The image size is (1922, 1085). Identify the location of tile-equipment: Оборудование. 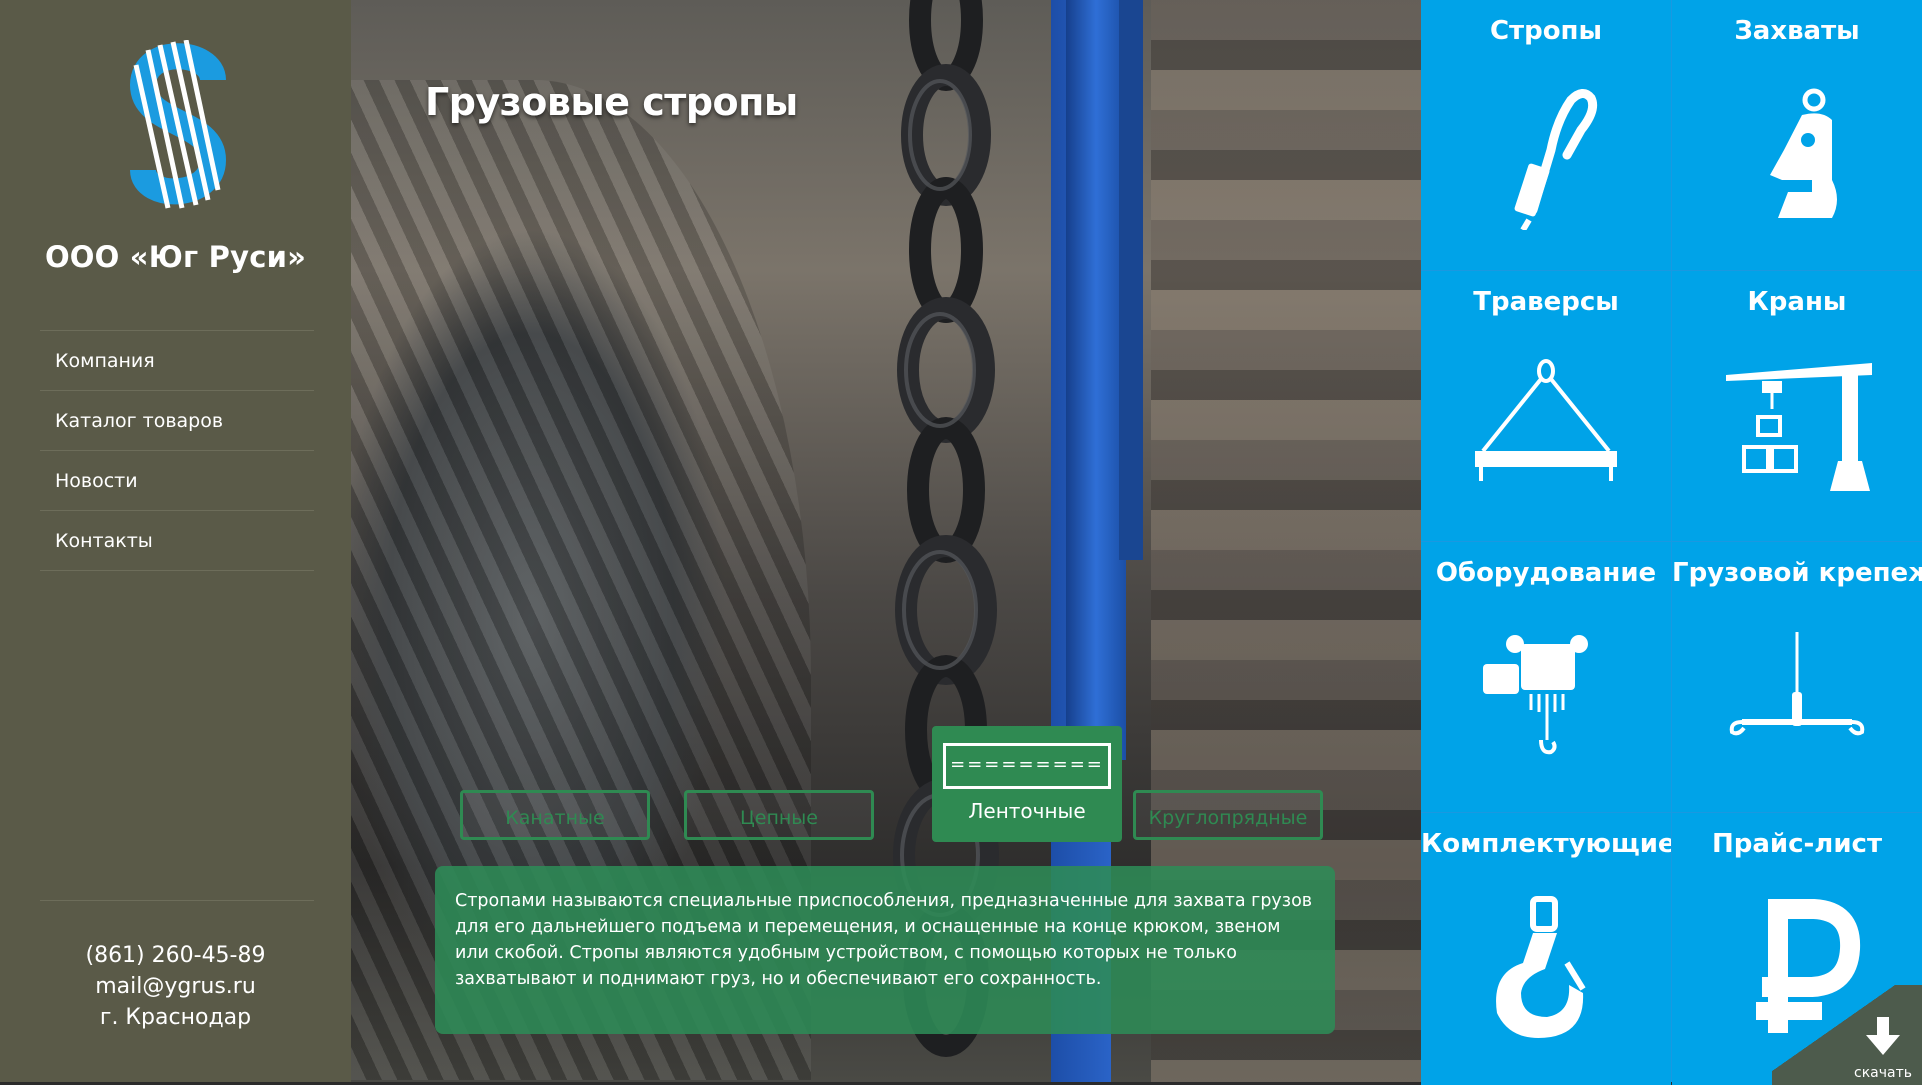
(1546, 677).